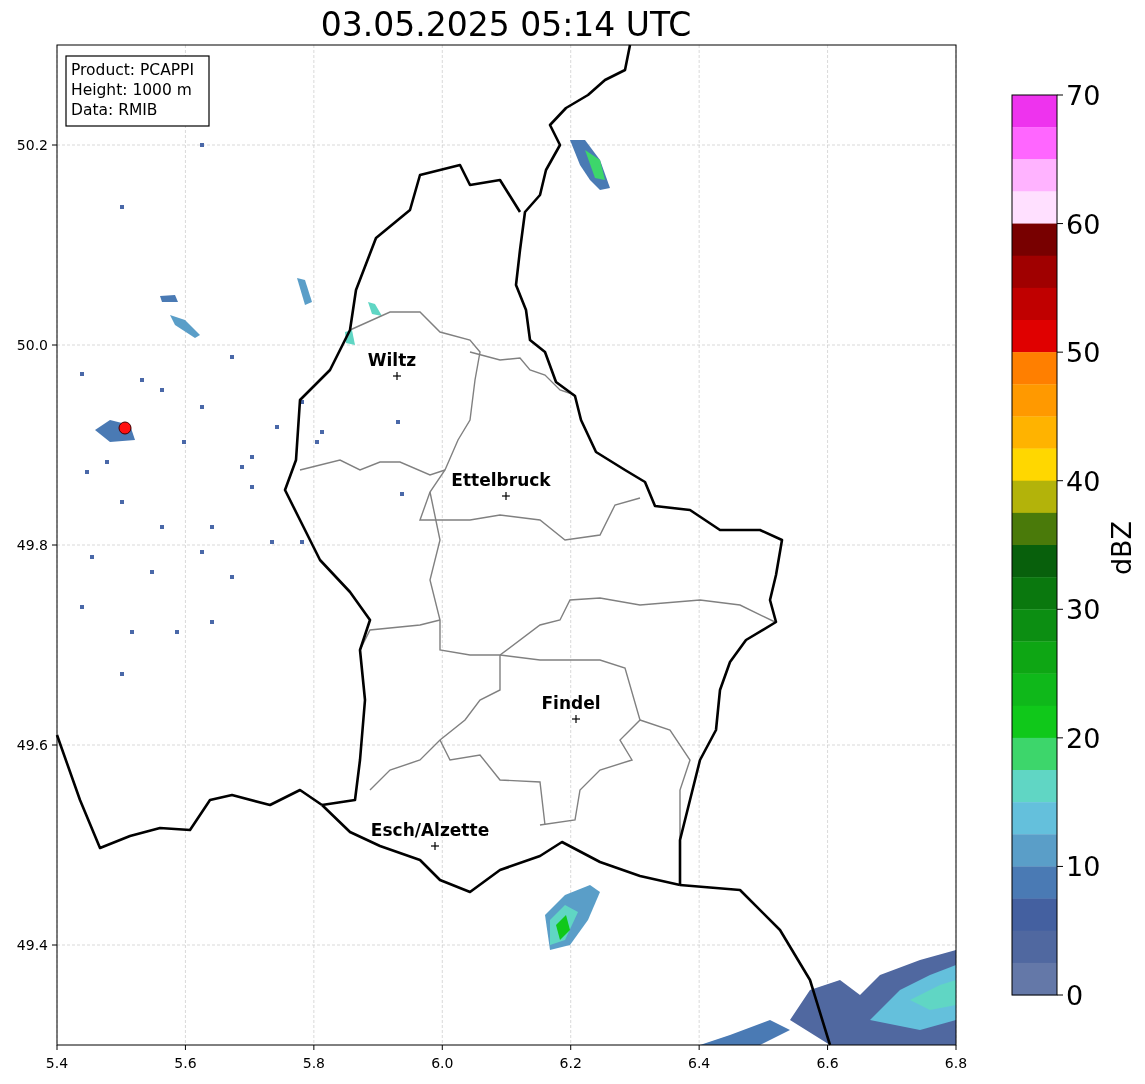 Image resolution: width=1145 pixels, height=1084 pixels. Describe the element at coordinates (392, 360) in the screenshot. I see `city-label: Wiltz` at that location.